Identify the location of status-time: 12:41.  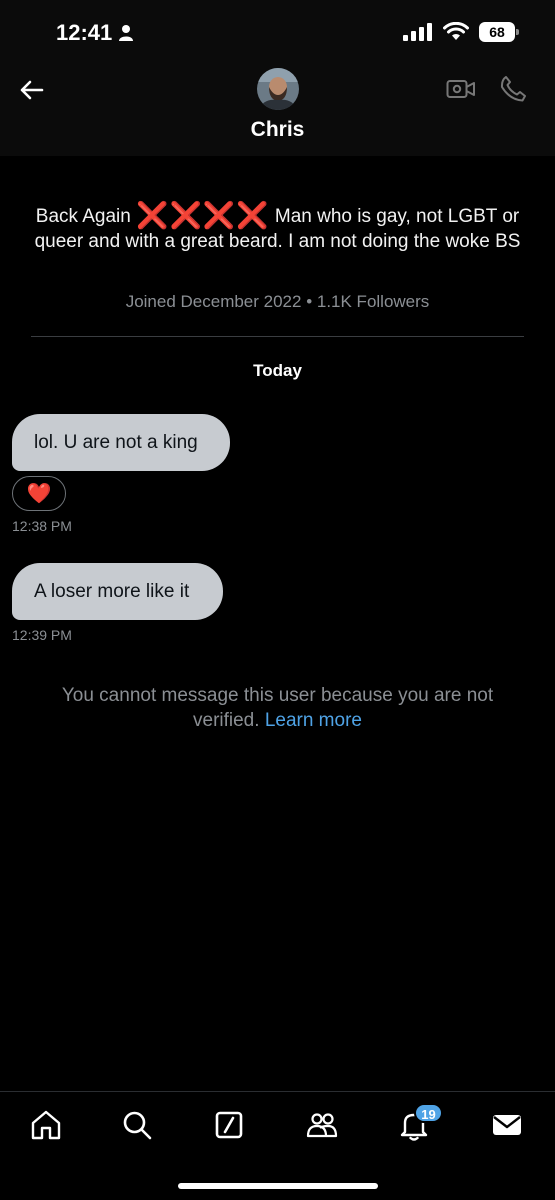
(95, 33).